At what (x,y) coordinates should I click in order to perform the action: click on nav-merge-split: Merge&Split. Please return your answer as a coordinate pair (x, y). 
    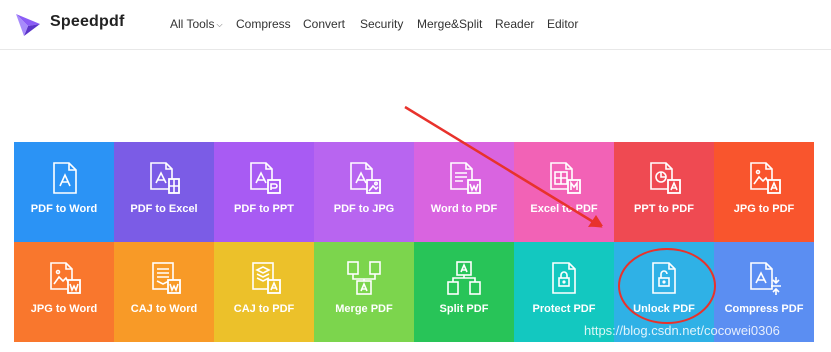
    Looking at the image, I should click on (449, 24).